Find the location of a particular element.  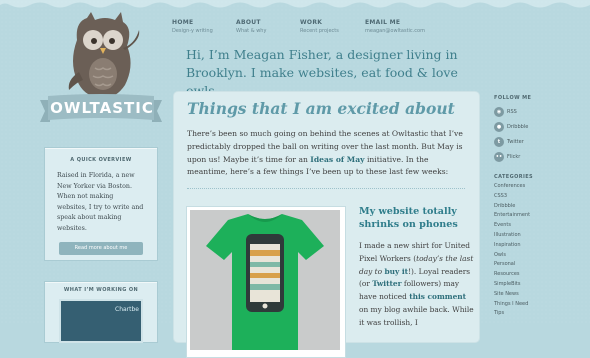

category-link: CSS3 is located at coordinates (539, 197).